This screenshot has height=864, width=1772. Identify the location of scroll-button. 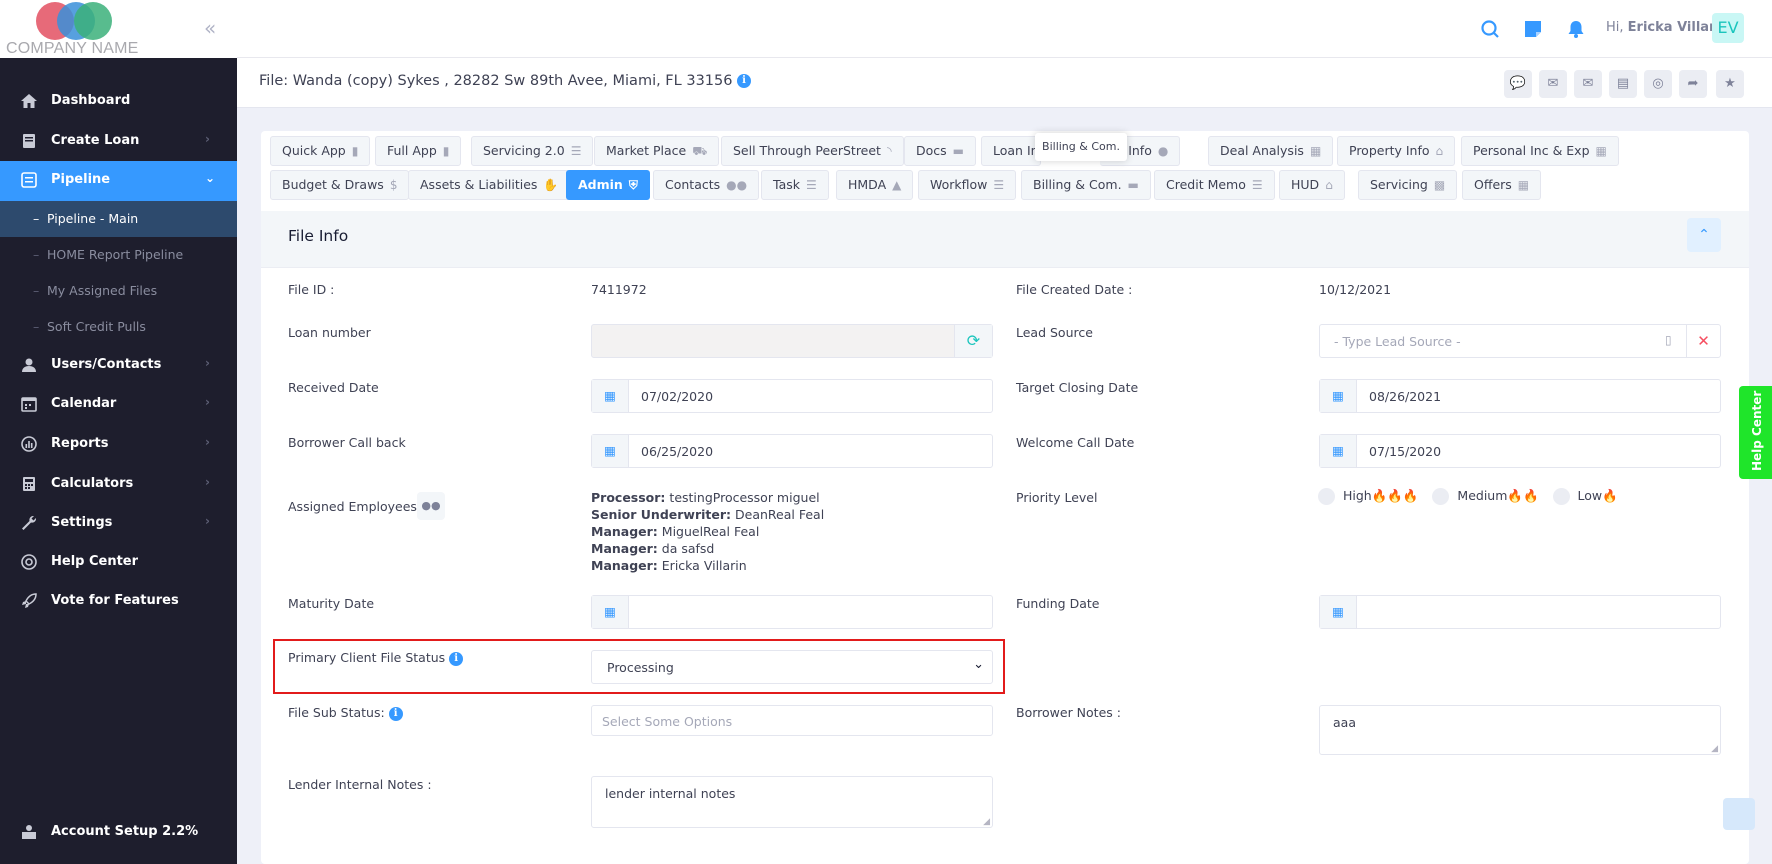
(1739, 814).